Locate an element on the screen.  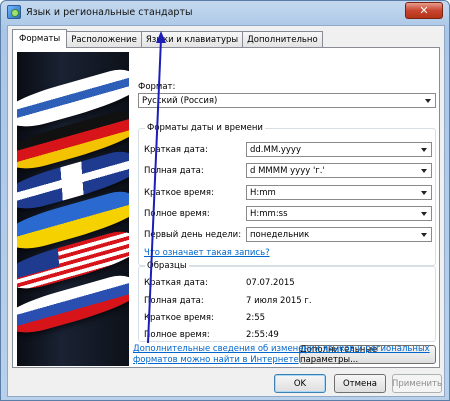
long-time-select: H:mm:ss is located at coordinates (339, 213).